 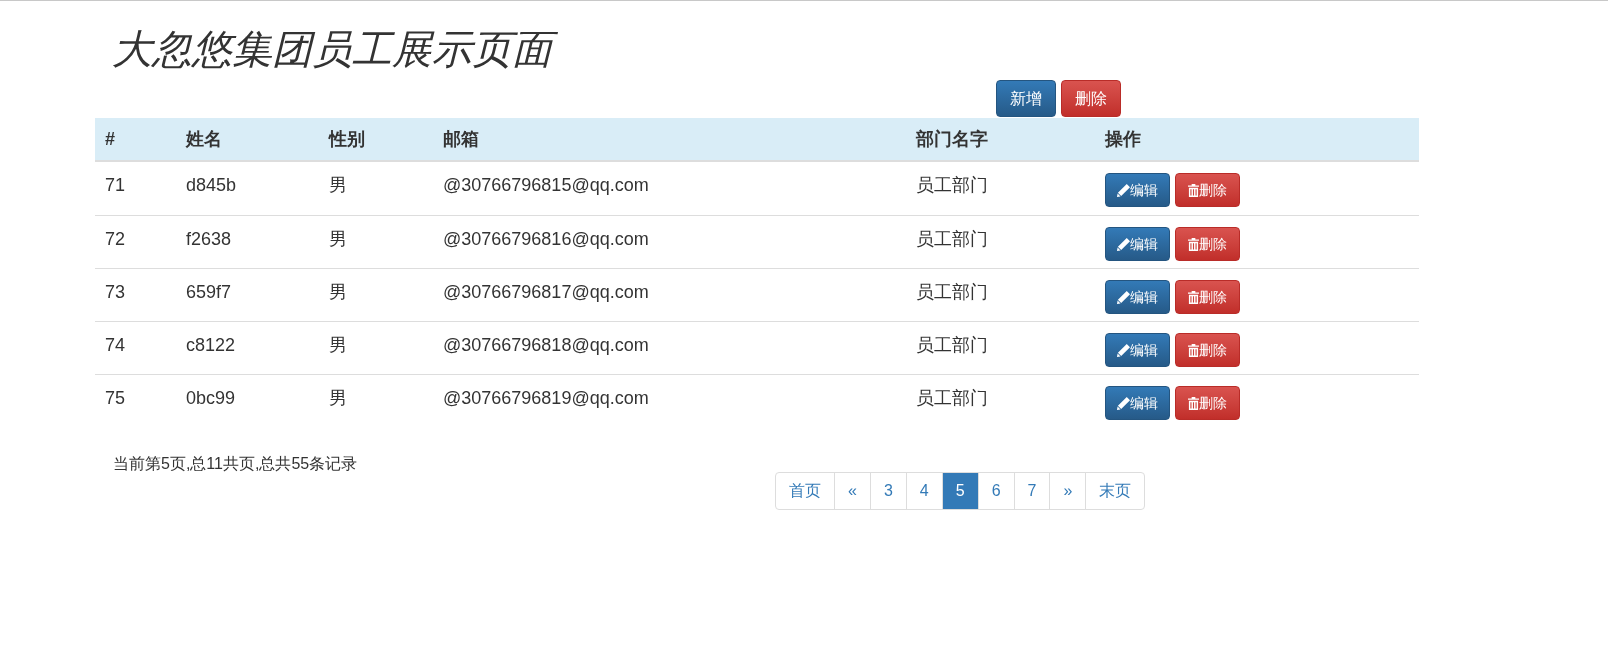 I want to click on page-link: 3, so click(x=888, y=491).